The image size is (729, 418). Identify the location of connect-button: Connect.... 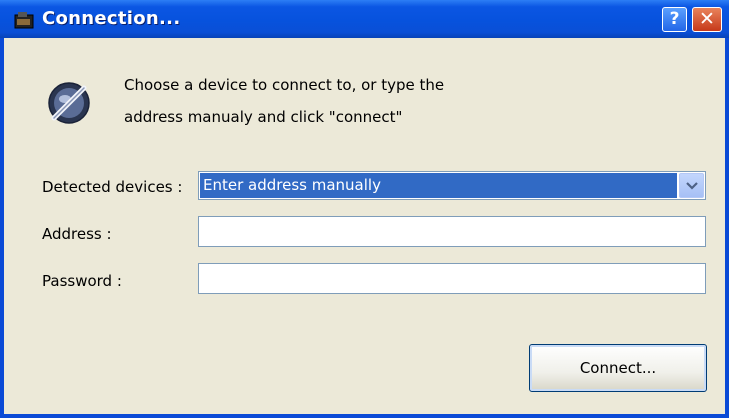
(618, 368).